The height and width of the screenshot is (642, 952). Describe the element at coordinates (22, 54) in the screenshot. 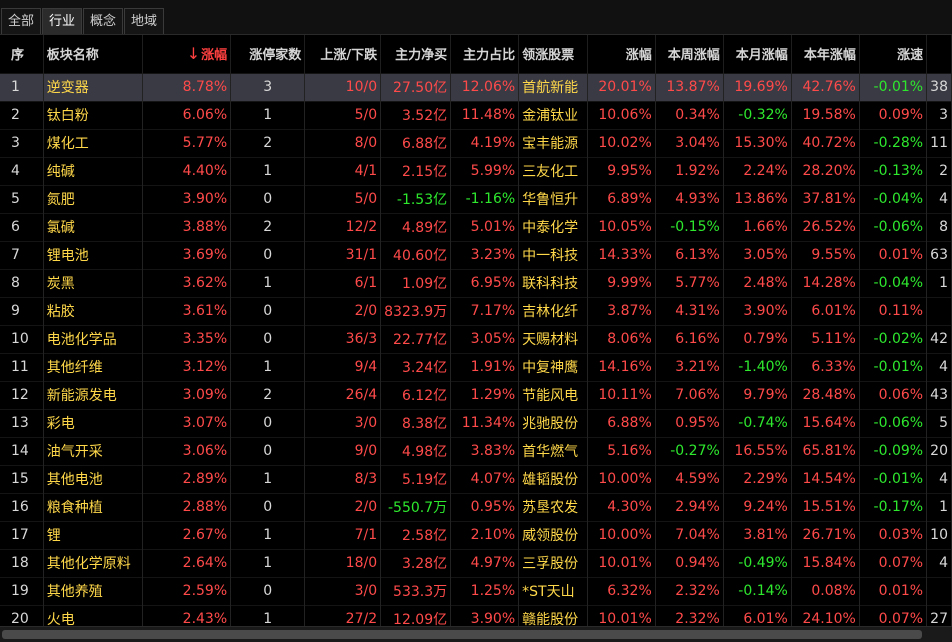

I see `col-header-index: 序` at that location.